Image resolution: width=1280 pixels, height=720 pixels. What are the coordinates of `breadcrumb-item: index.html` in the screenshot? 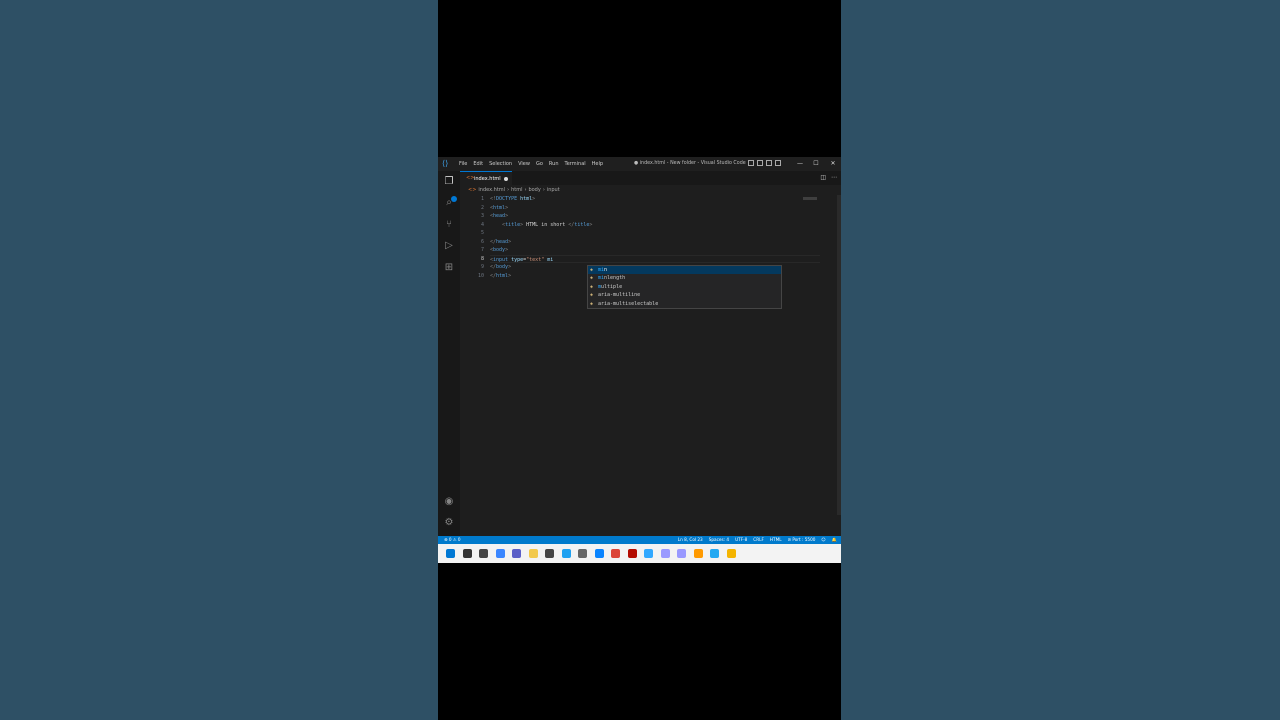 It's located at (491, 190).